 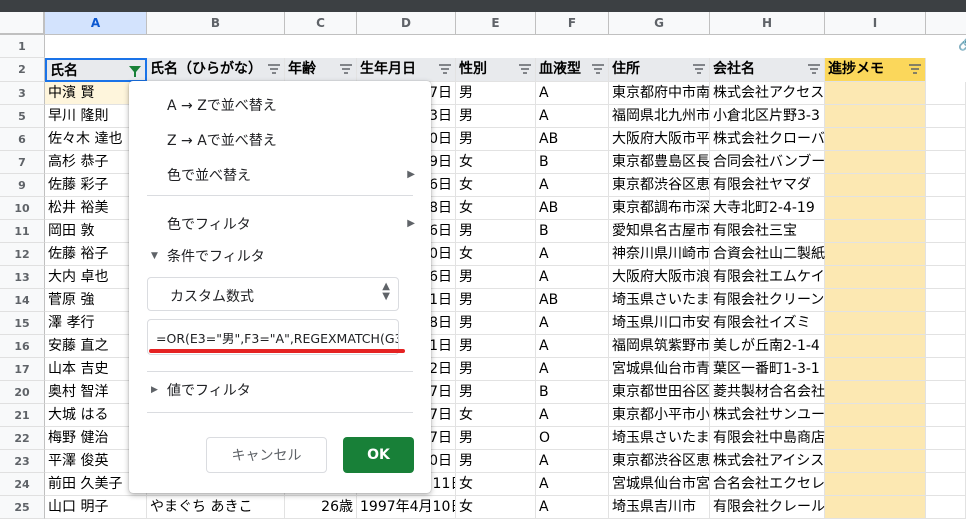 I want to click on menu-filter-by-value: 値でフィルタ, so click(x=209, y=390).